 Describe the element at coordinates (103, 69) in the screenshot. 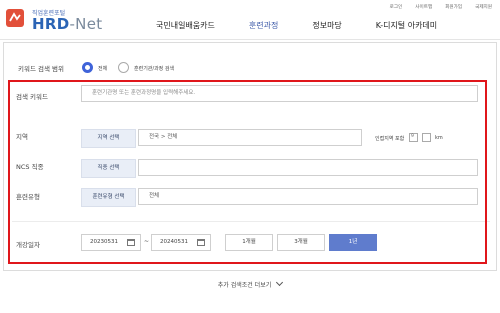

I see `radio-all-label: 전체` at that location.